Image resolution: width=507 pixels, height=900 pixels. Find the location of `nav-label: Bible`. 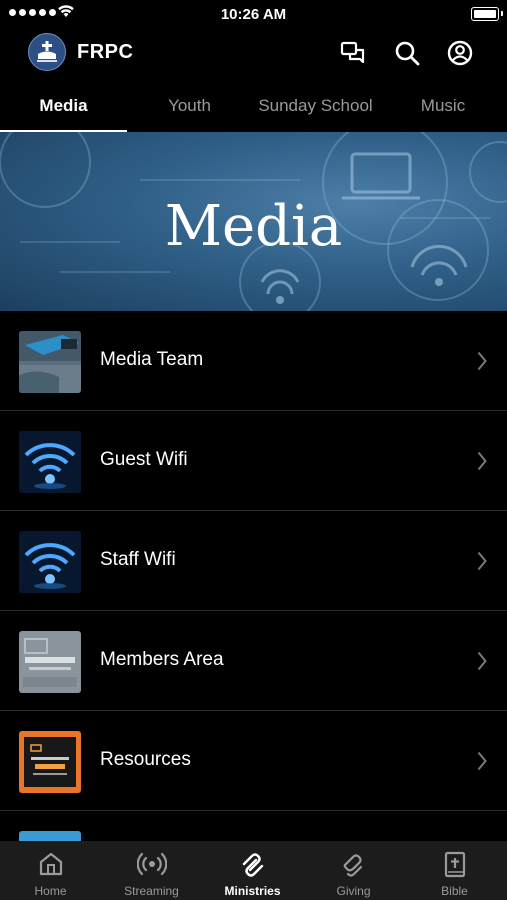

nav-label: Bible is located at coordinates (454, 891).